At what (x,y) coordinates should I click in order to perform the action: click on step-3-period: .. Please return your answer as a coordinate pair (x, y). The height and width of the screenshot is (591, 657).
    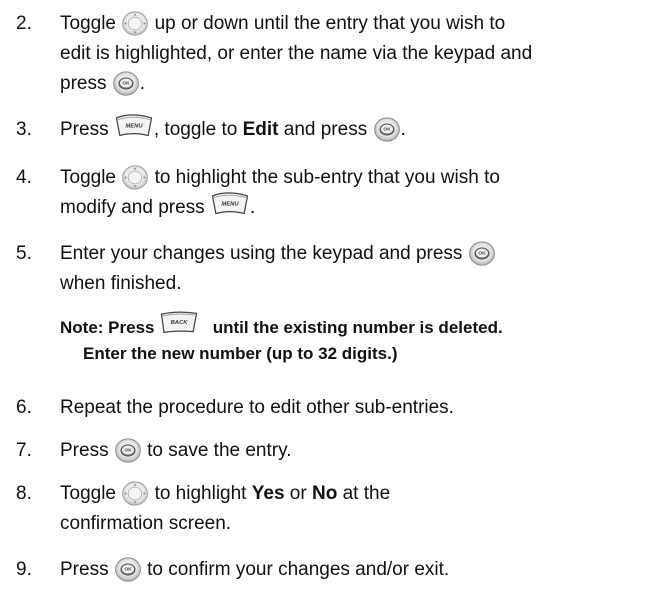
    Looking at the image, I should click on (403, 129).